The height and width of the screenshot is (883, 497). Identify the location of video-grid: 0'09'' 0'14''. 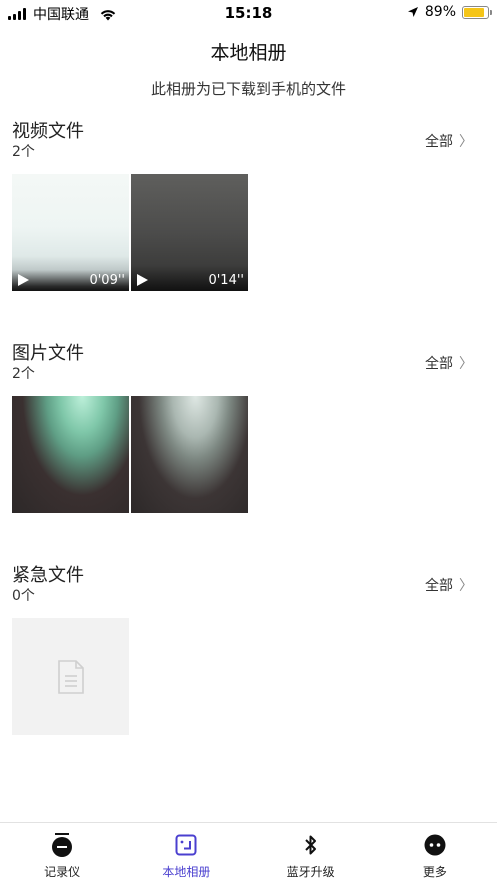
(248, 232).